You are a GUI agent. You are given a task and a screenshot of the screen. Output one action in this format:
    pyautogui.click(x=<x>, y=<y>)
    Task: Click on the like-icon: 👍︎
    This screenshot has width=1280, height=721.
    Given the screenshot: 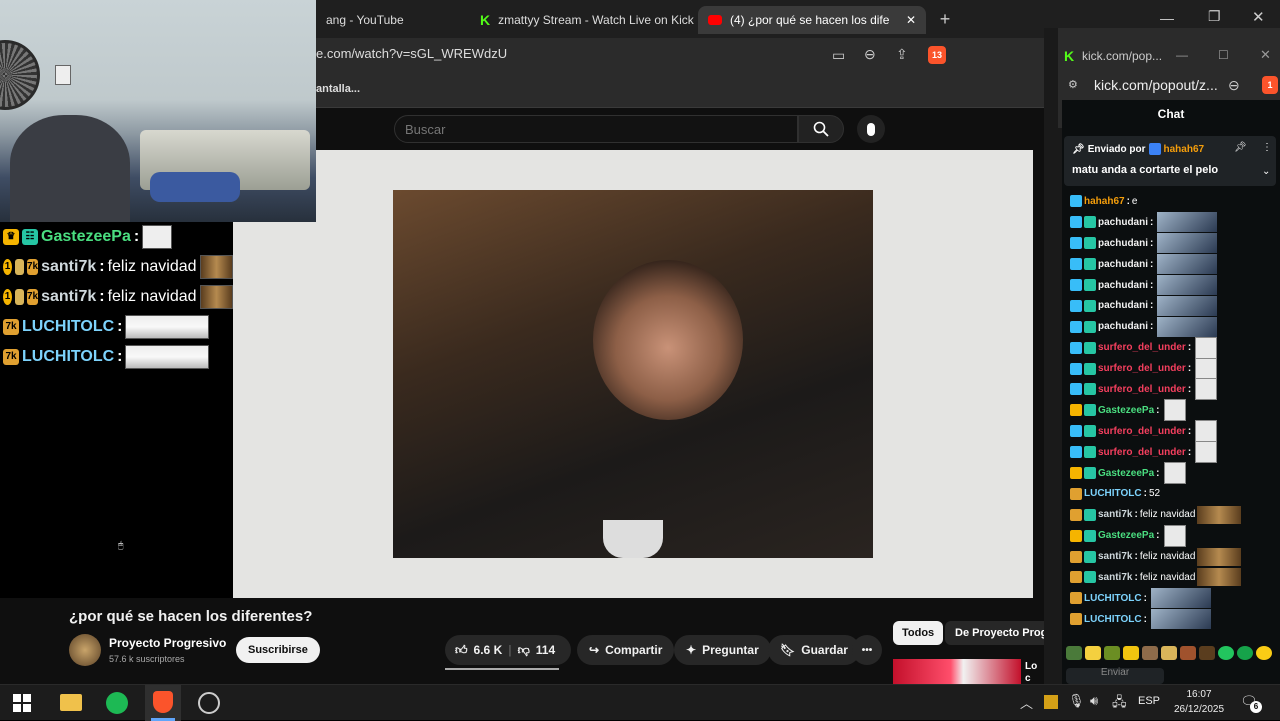 What is the action you would take?
    pyautogui.click(x=461, y=650)
    